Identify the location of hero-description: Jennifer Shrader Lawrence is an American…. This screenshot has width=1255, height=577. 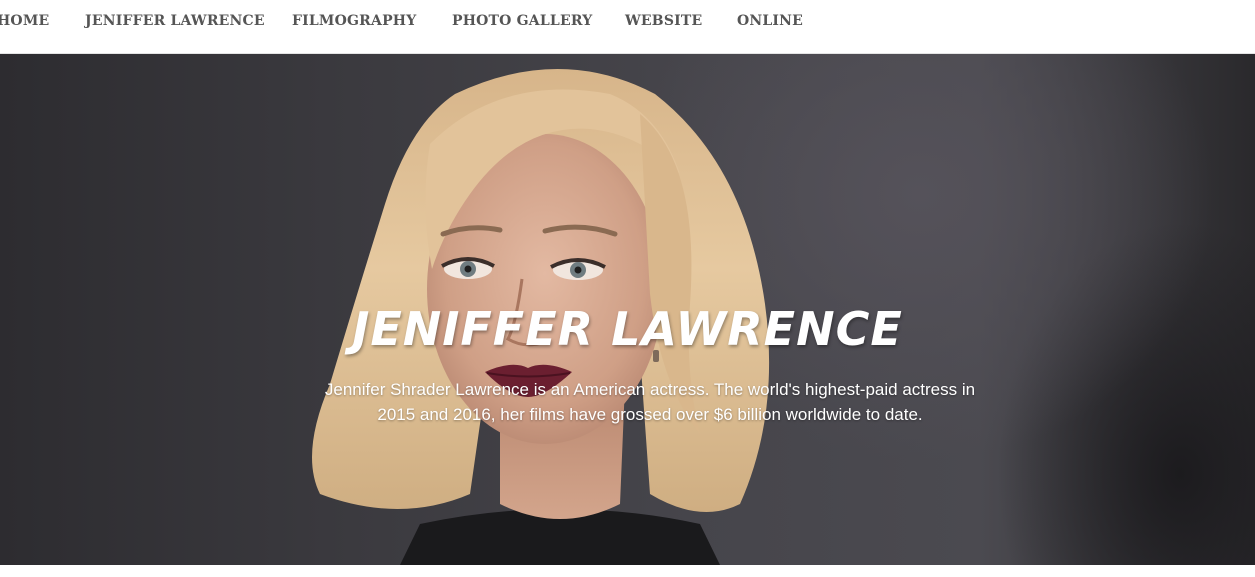
(650, 402).